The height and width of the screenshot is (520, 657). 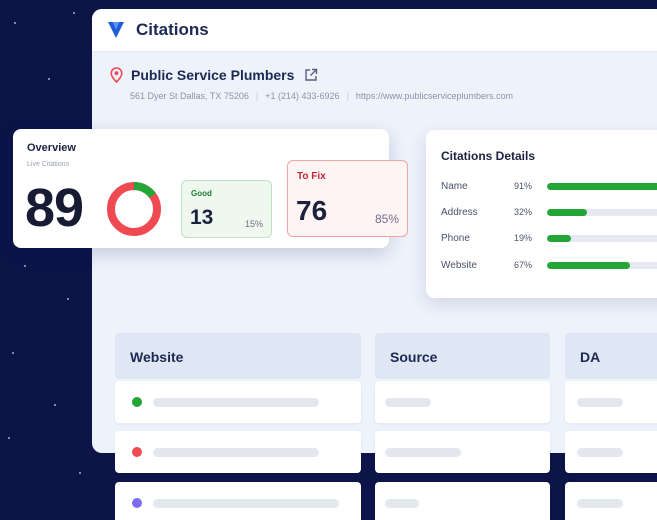 I want to click on citations-donut-chart, so click(x=134, y=209).